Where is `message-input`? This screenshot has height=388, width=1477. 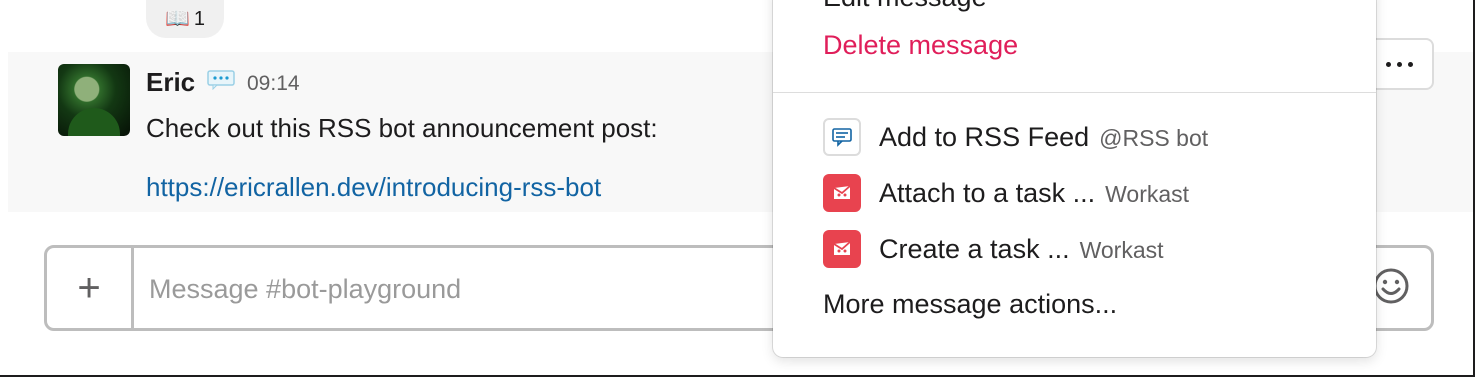
message-input is located at coordinates (499, 289).